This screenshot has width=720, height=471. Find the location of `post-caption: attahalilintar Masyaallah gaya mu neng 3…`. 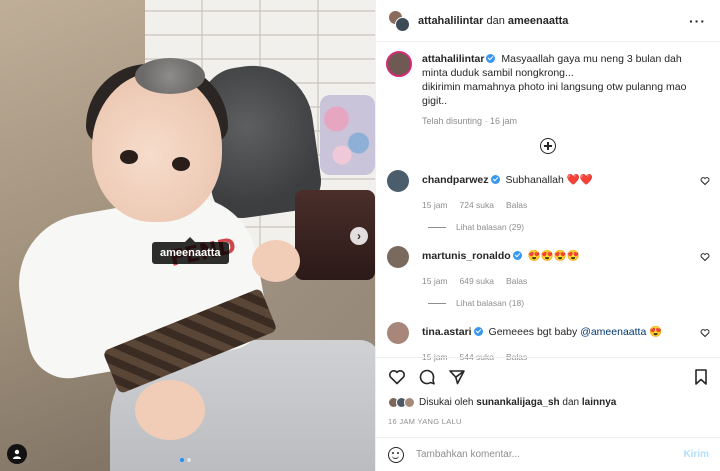

post-caption: attahalilintar Masyaallah gaya mu neng 3… is located at coordinates (548, 84).